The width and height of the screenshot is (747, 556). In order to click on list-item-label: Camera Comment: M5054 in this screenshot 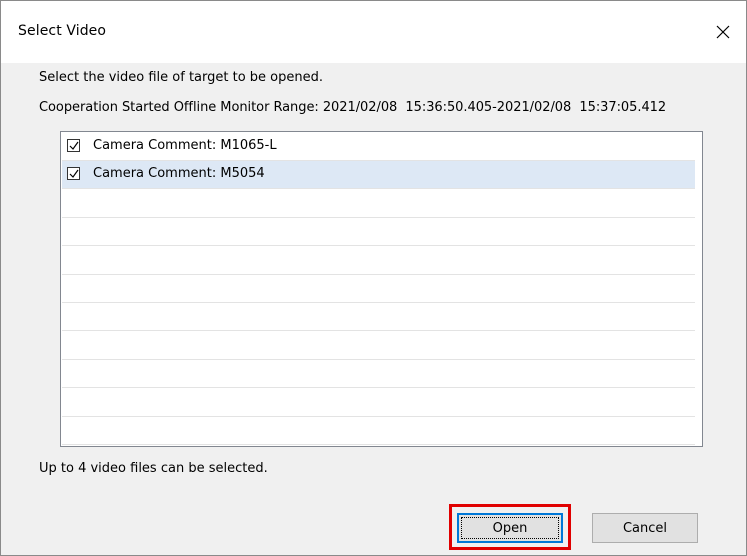, I will do `click(179, 174)`.